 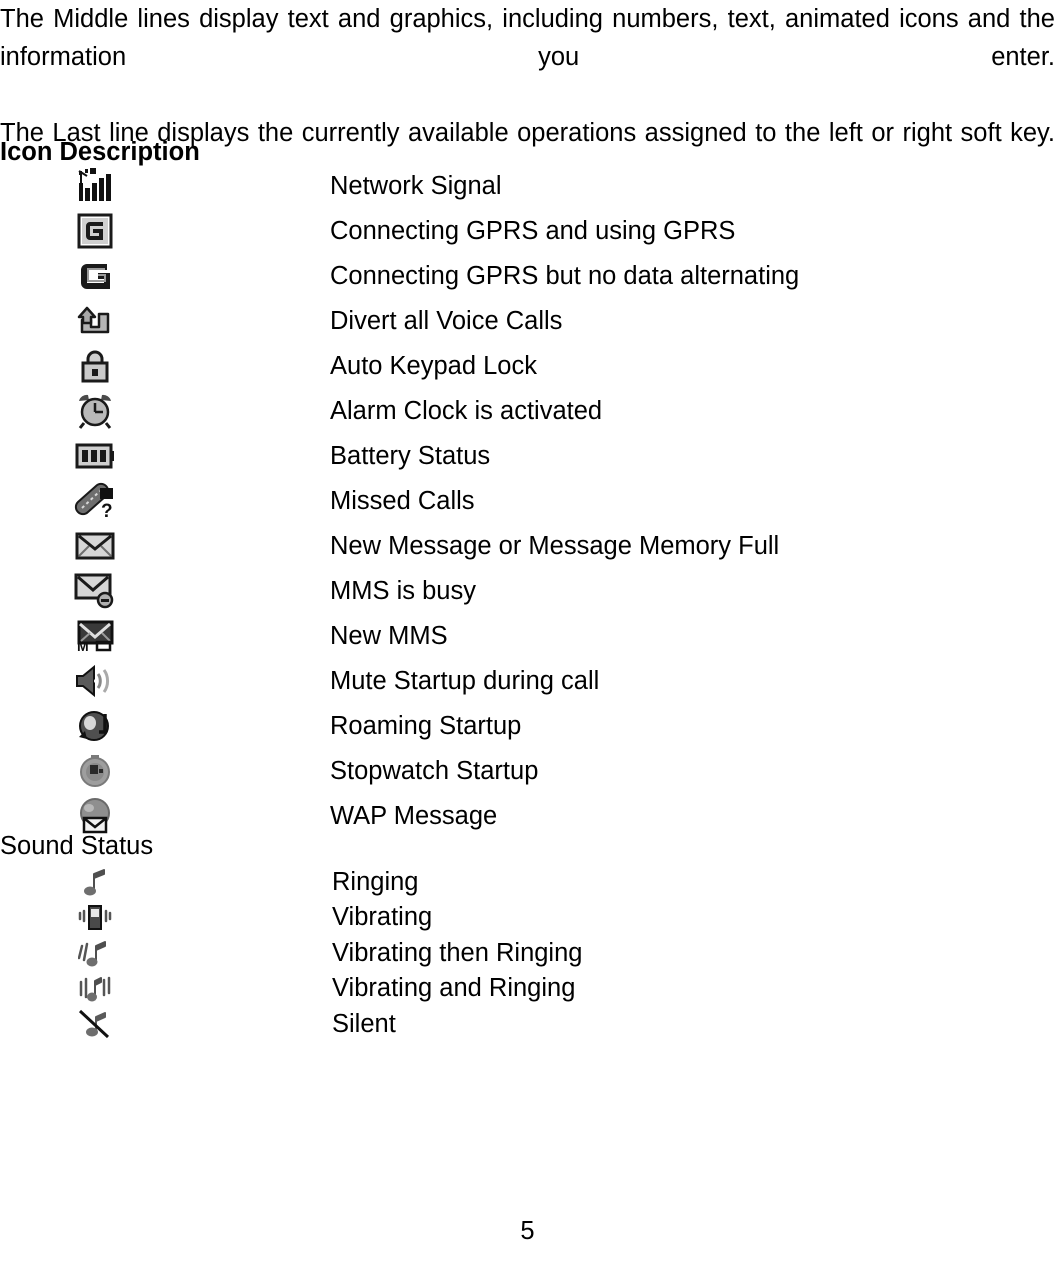 I want to click on stopwatch-icon, so click(x=95, y=770).